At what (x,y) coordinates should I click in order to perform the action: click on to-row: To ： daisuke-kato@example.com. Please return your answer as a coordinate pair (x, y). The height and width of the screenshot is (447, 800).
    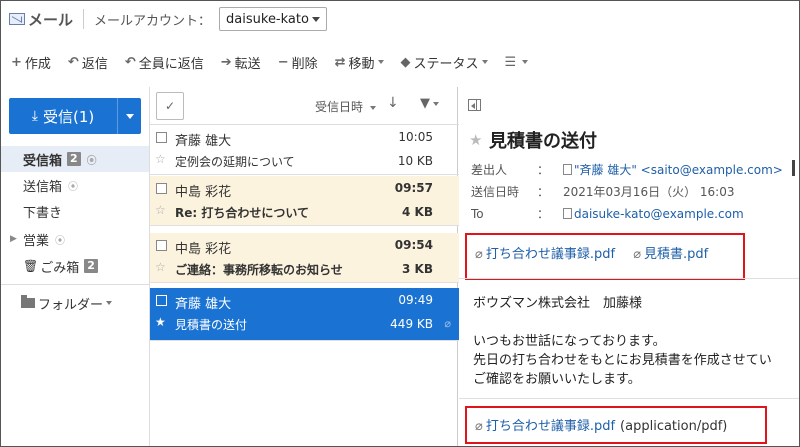
    Looking at the image, I should click on (607, 213).